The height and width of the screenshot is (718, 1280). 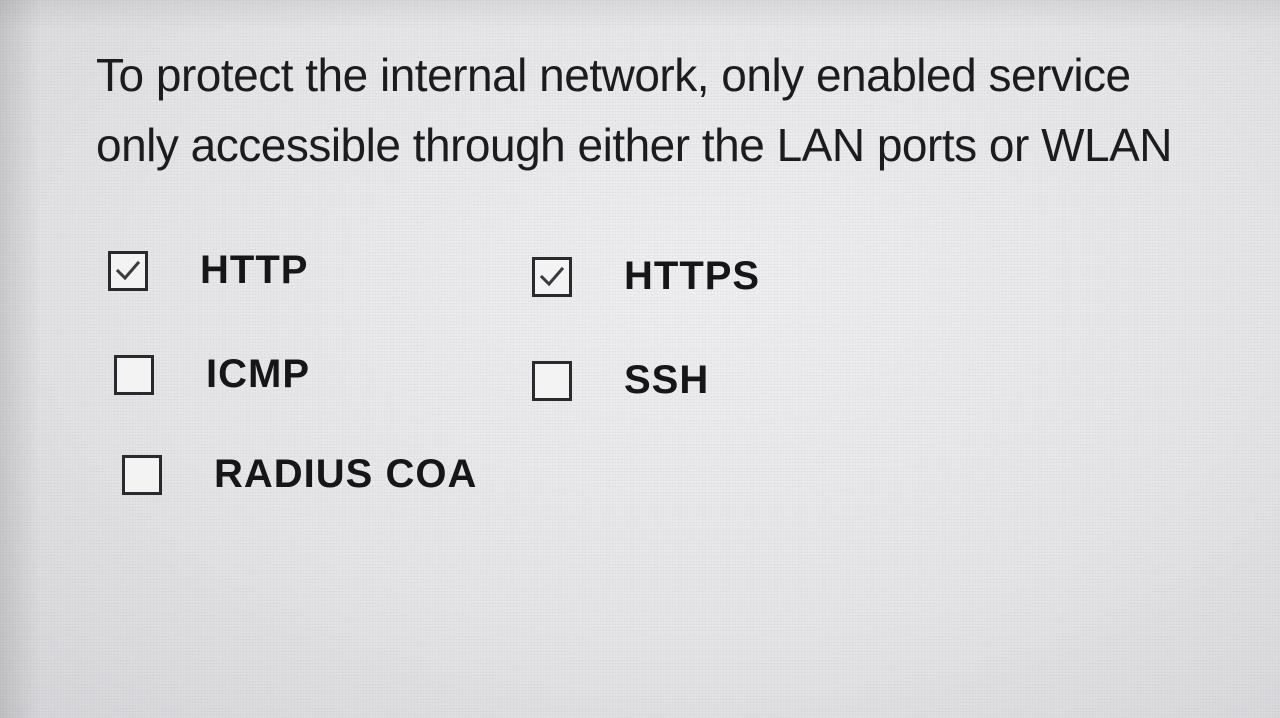 I want to click on http-checkbox, so click(x=128, y=270).